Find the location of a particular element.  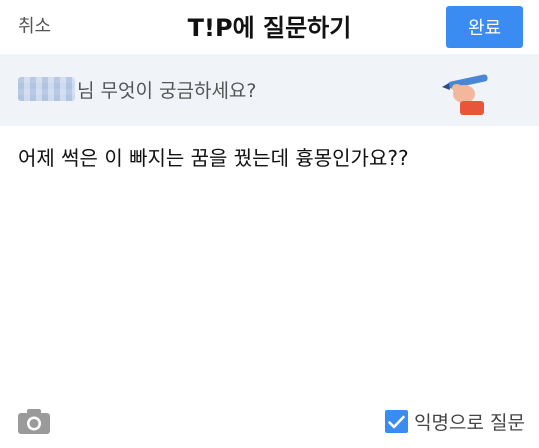

top-bar: 취소 T!P에 질문하기 완료 is located at coordinates (269, 27).